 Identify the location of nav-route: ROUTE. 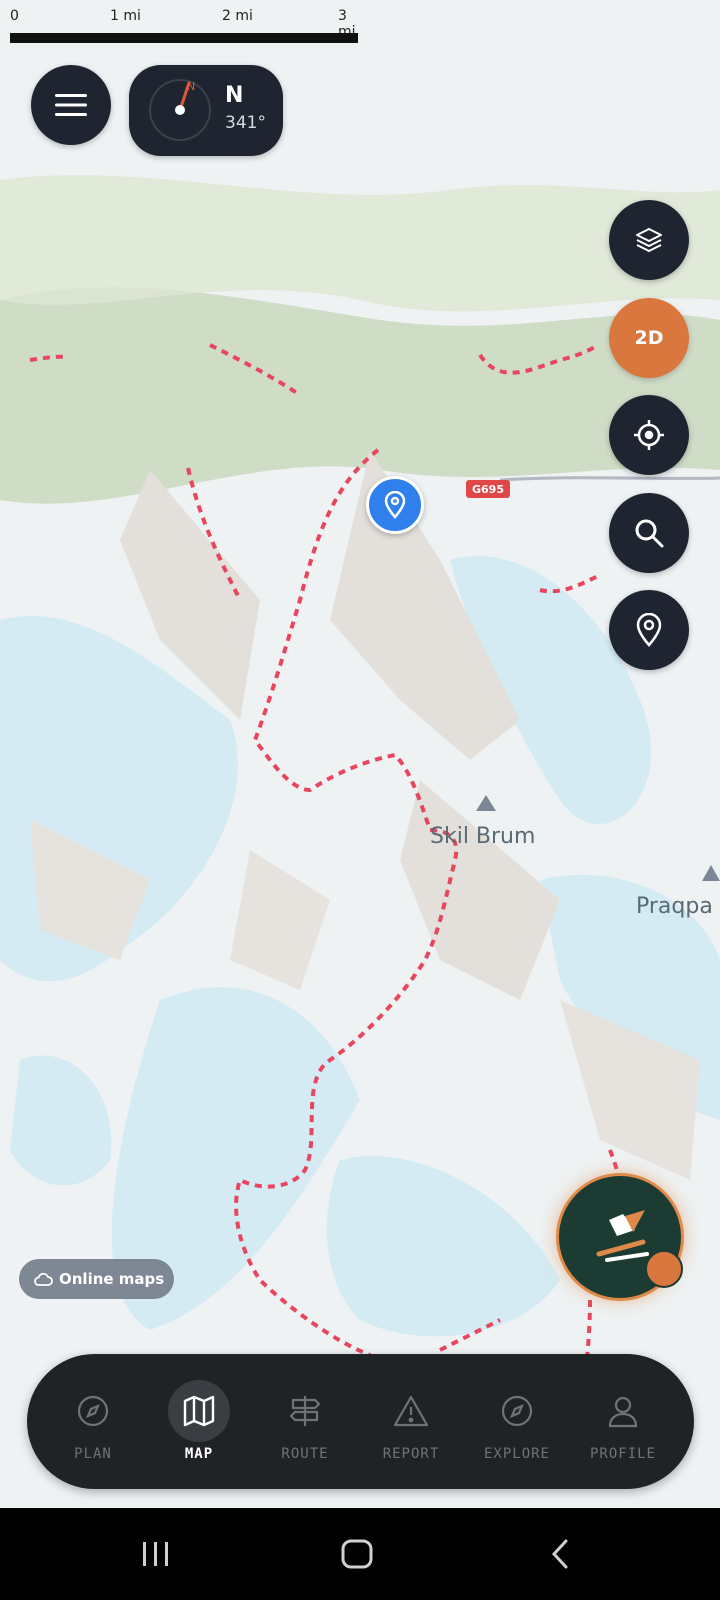
(305, 1421).